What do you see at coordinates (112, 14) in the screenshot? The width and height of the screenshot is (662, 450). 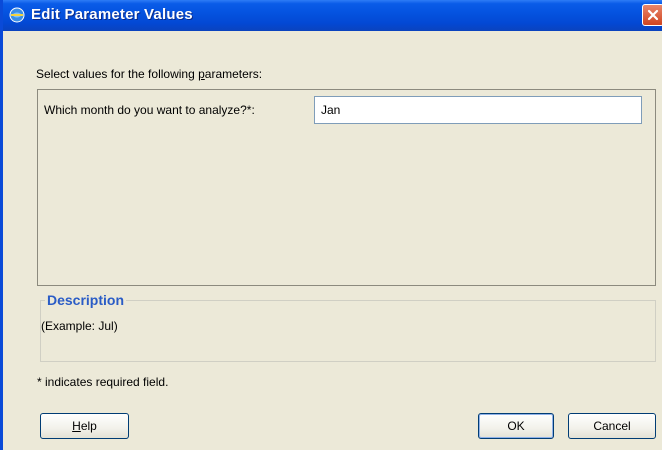 I see `dialog-title: Edit Parameter Values` at bounding box center [112, 14].